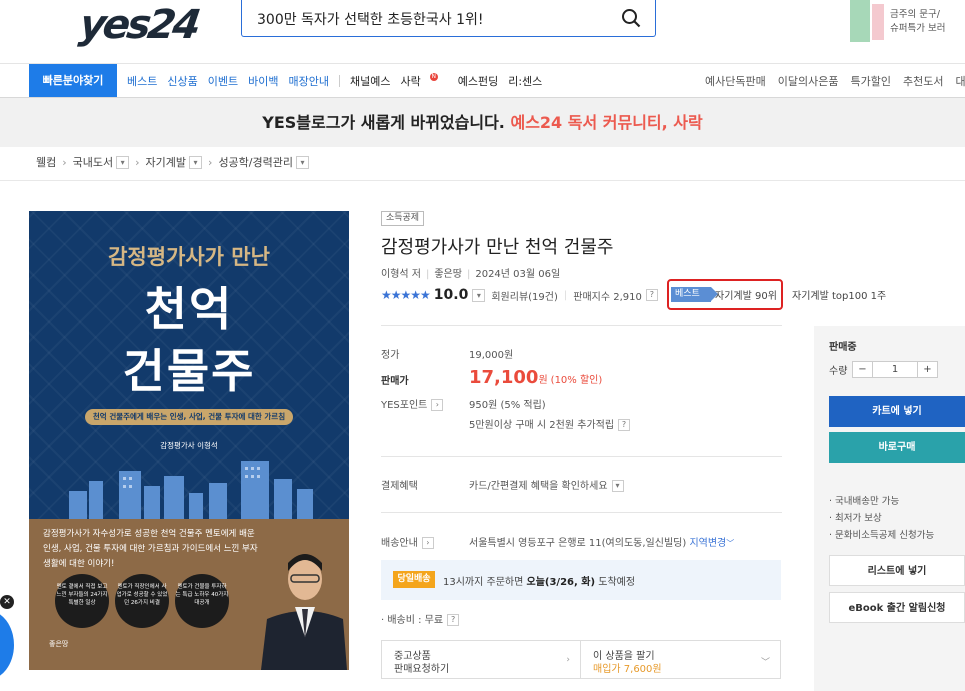 The height and width of the screenshot is (691, 965). Describe the element at coordinates (189, 445) in the screenshot. I see `cover-author: 감정평가사 이형석` at that location.